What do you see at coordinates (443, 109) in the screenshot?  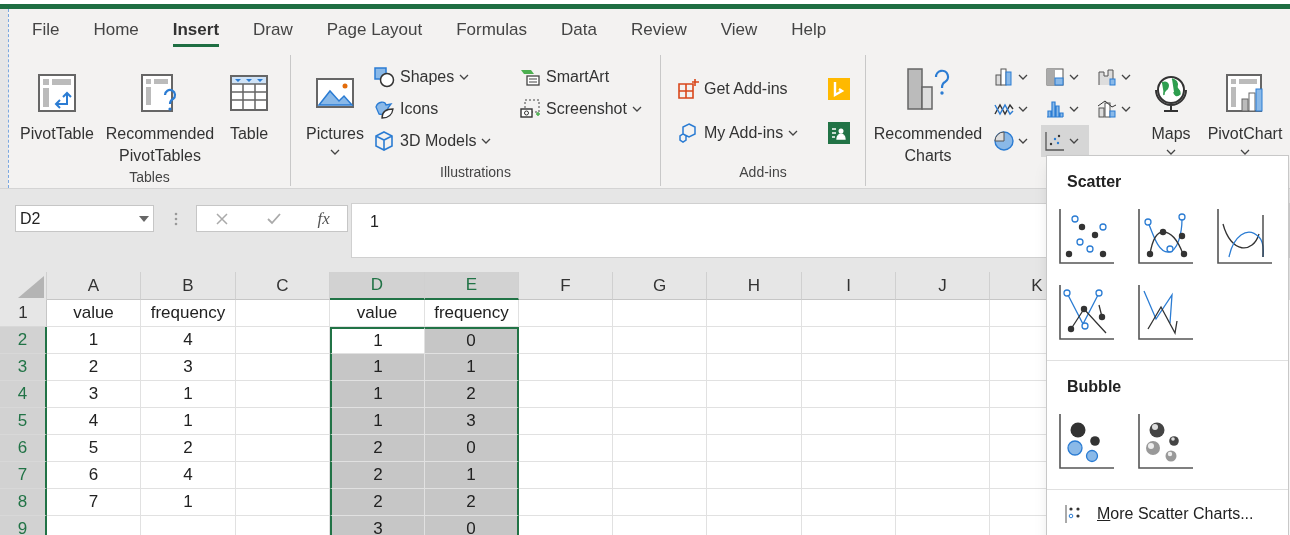 I see `ribbon-small-button: Icons` at bounding box center [443, 109].